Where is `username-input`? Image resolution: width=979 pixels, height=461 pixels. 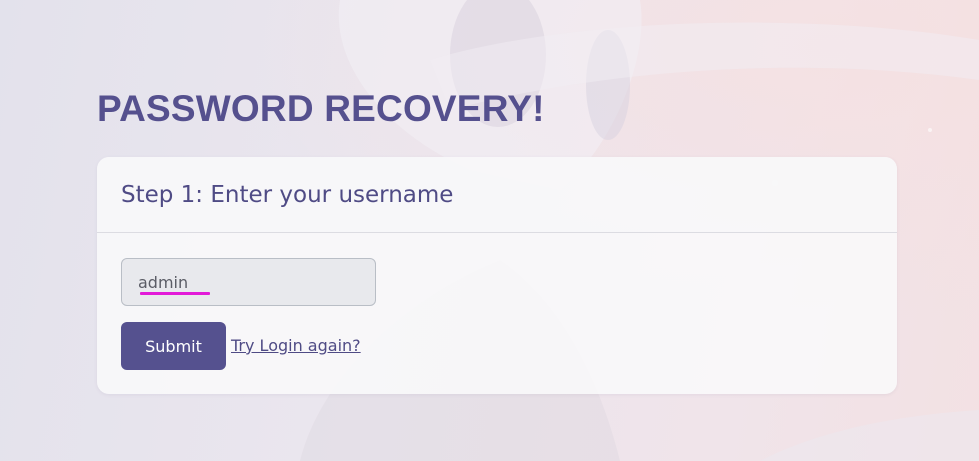 username-input is located at coordinates (248, 282).